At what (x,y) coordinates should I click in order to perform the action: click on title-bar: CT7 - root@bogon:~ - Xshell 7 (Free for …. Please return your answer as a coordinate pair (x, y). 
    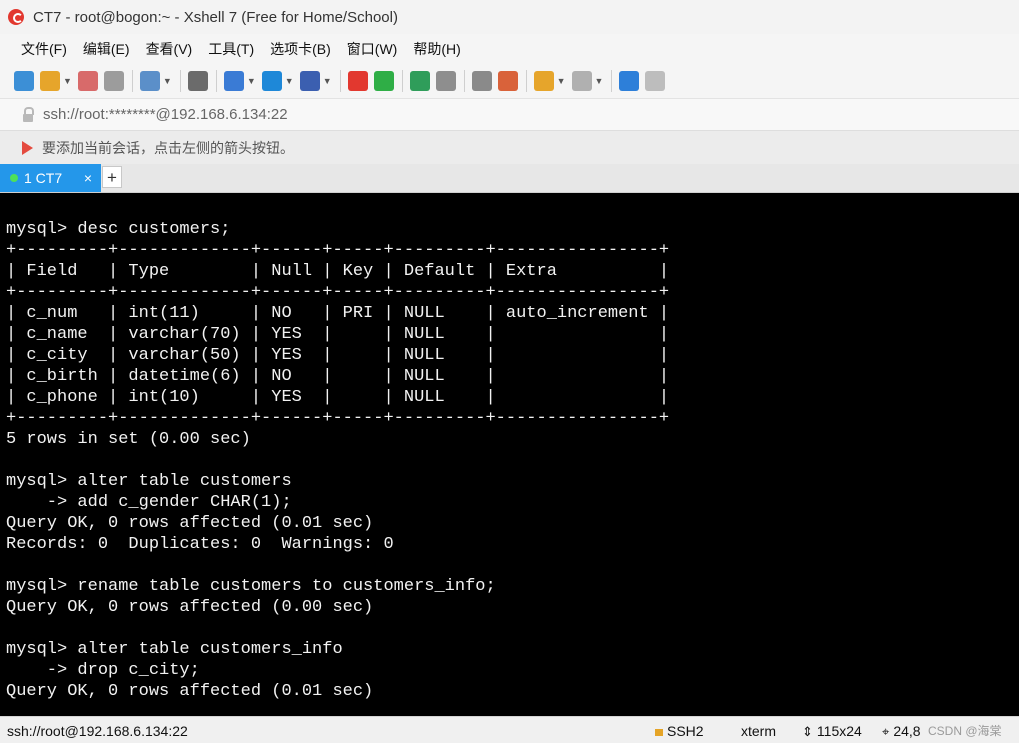
    Looking at the image, I should click on (509, 17).